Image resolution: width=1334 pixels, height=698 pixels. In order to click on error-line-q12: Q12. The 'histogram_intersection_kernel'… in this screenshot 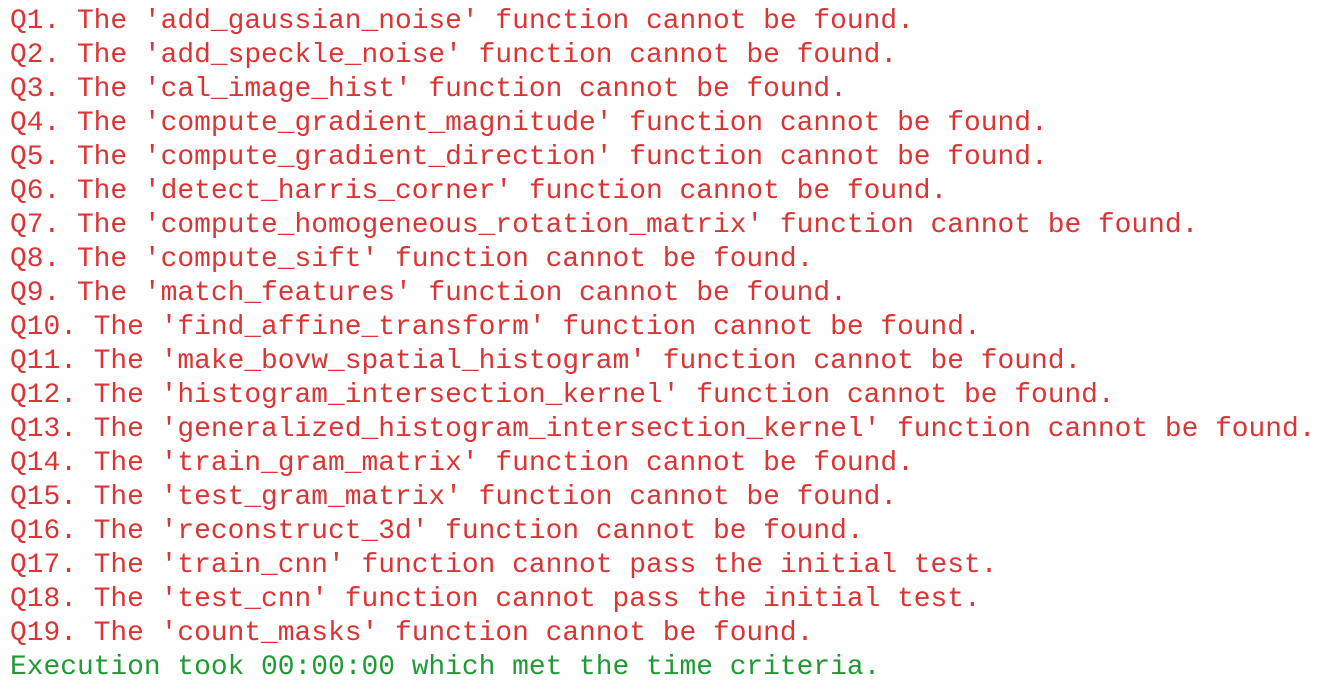, I will do `click(562, 395)`.